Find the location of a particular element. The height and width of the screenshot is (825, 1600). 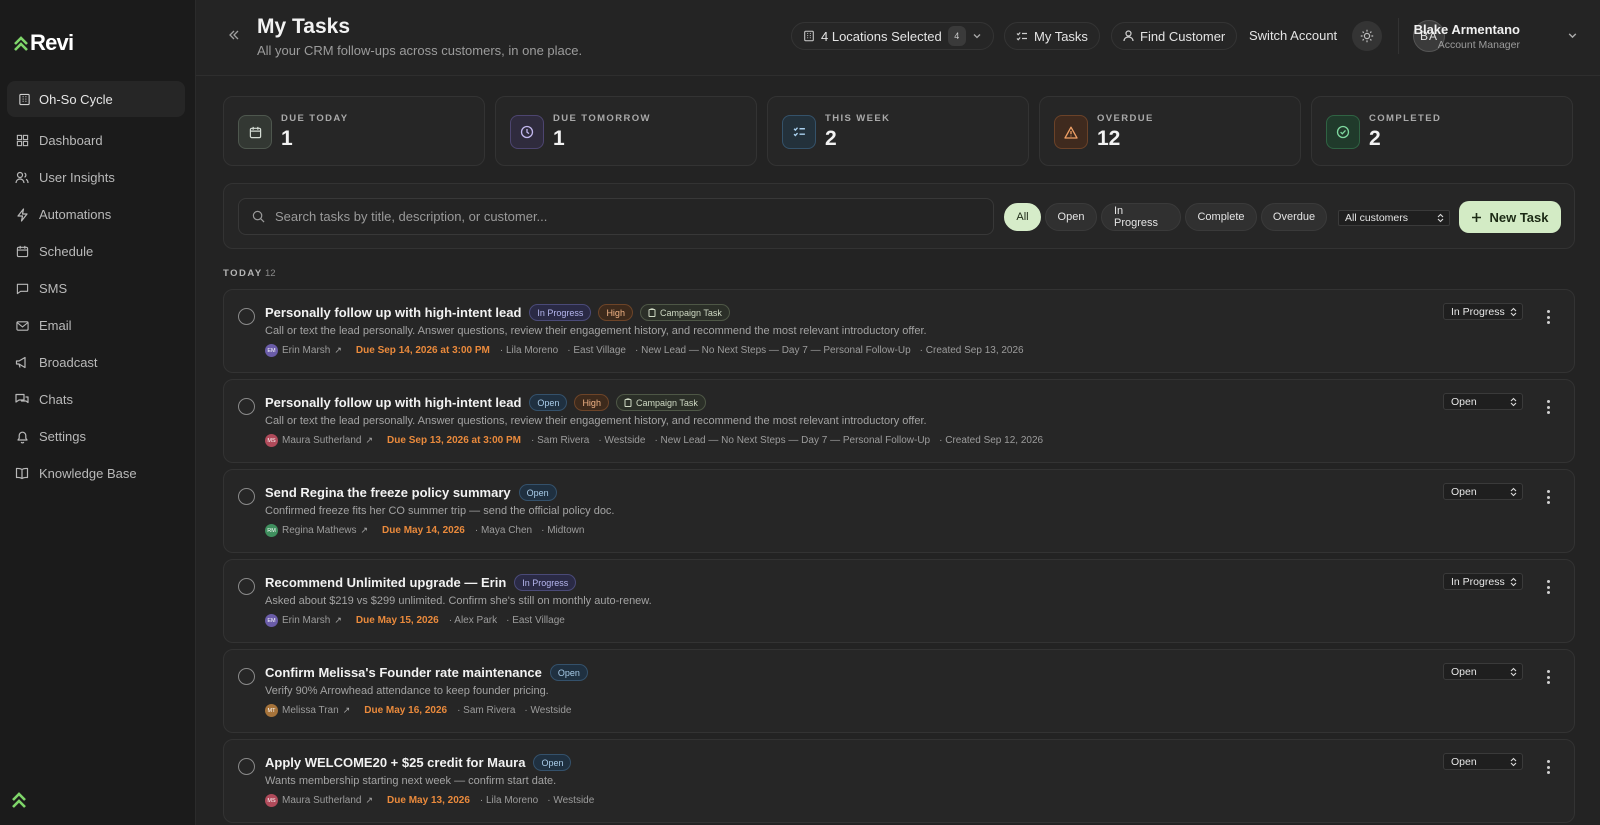

sun-icon is located at coordinates (1367, 36).